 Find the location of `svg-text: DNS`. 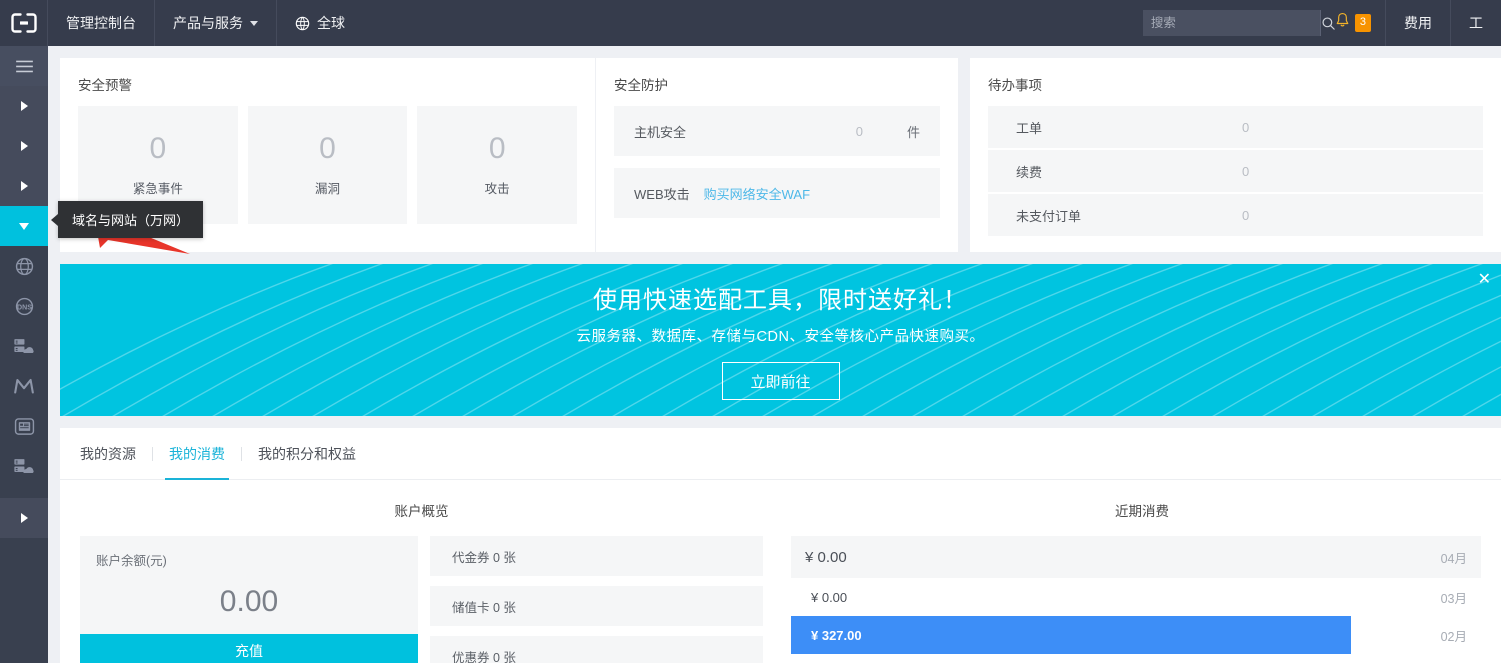

svg-text: DNS is located at coordinates (24, 307).